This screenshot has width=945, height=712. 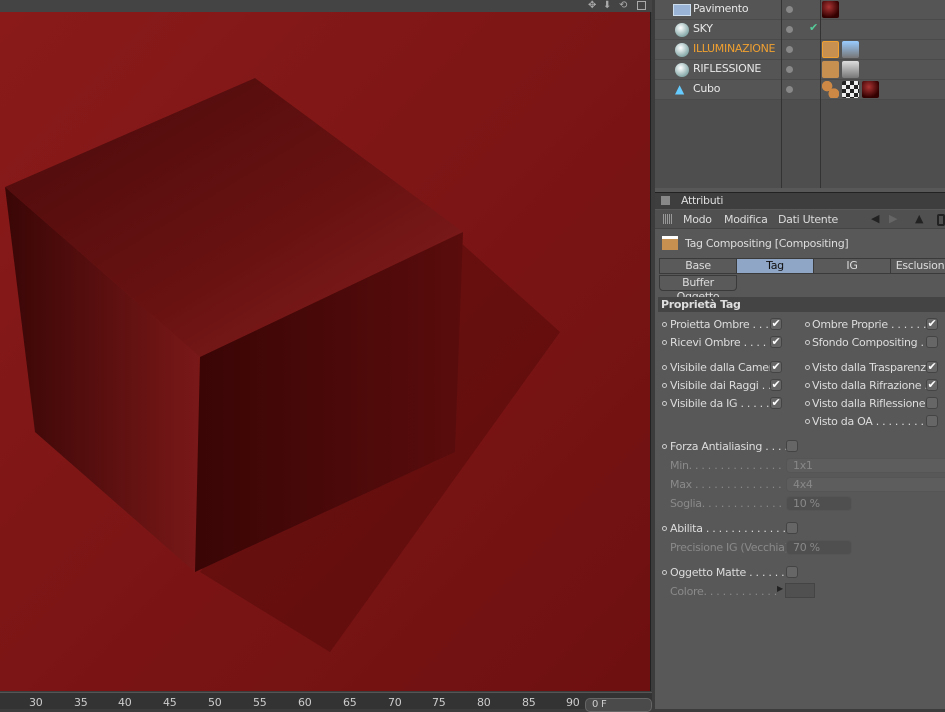 I want to click on enabled-check-icon: ✔, so click(x=813, y=27).